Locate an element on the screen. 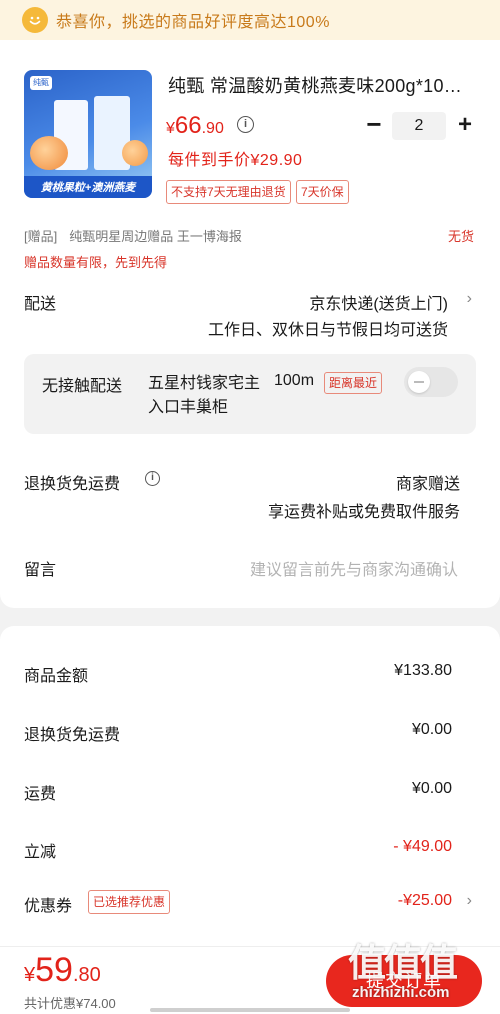  promo-banner: 恭喜你，挑选的商品好评度高达100% is located at coordinates (250, 20).